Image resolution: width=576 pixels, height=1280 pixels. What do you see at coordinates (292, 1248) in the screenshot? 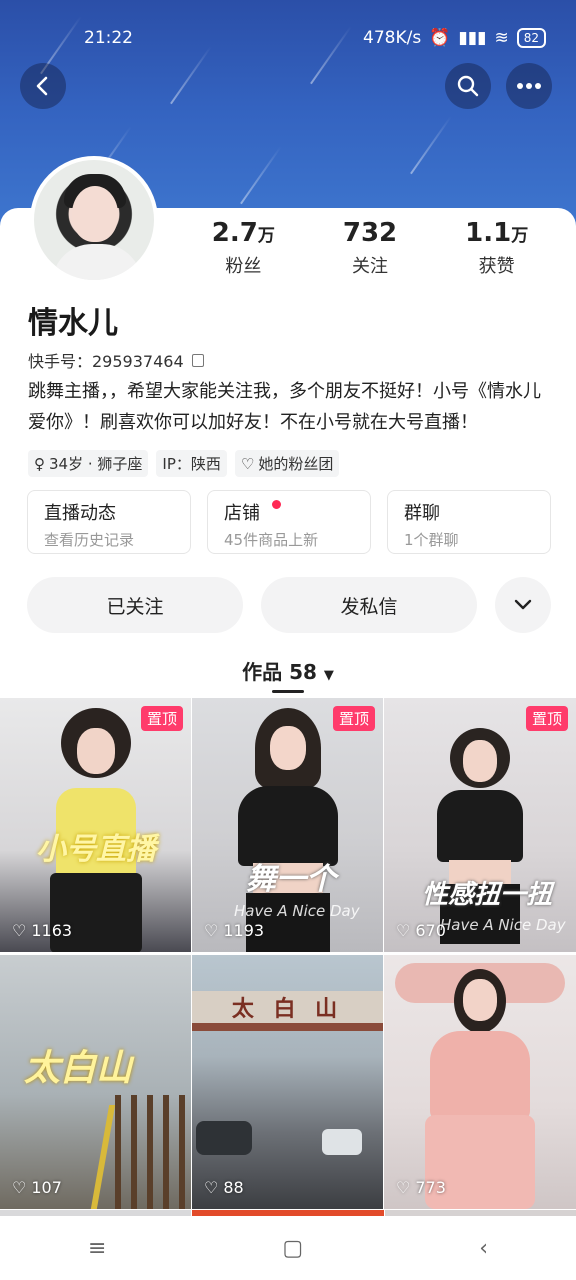
I see `home-icon: ▢` at bounding box center [292, 1248].